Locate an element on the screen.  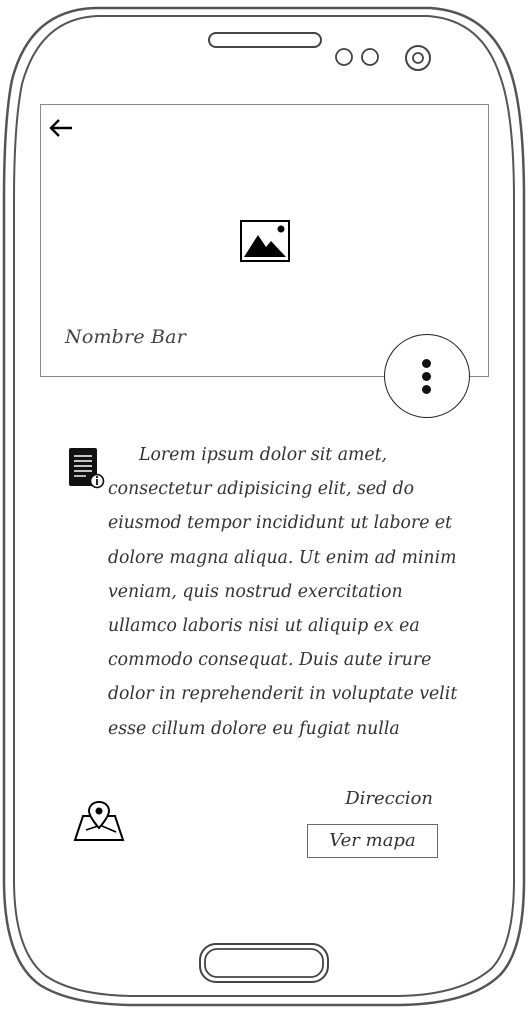
arrow-left-icon is located at coordinates (60, 128).